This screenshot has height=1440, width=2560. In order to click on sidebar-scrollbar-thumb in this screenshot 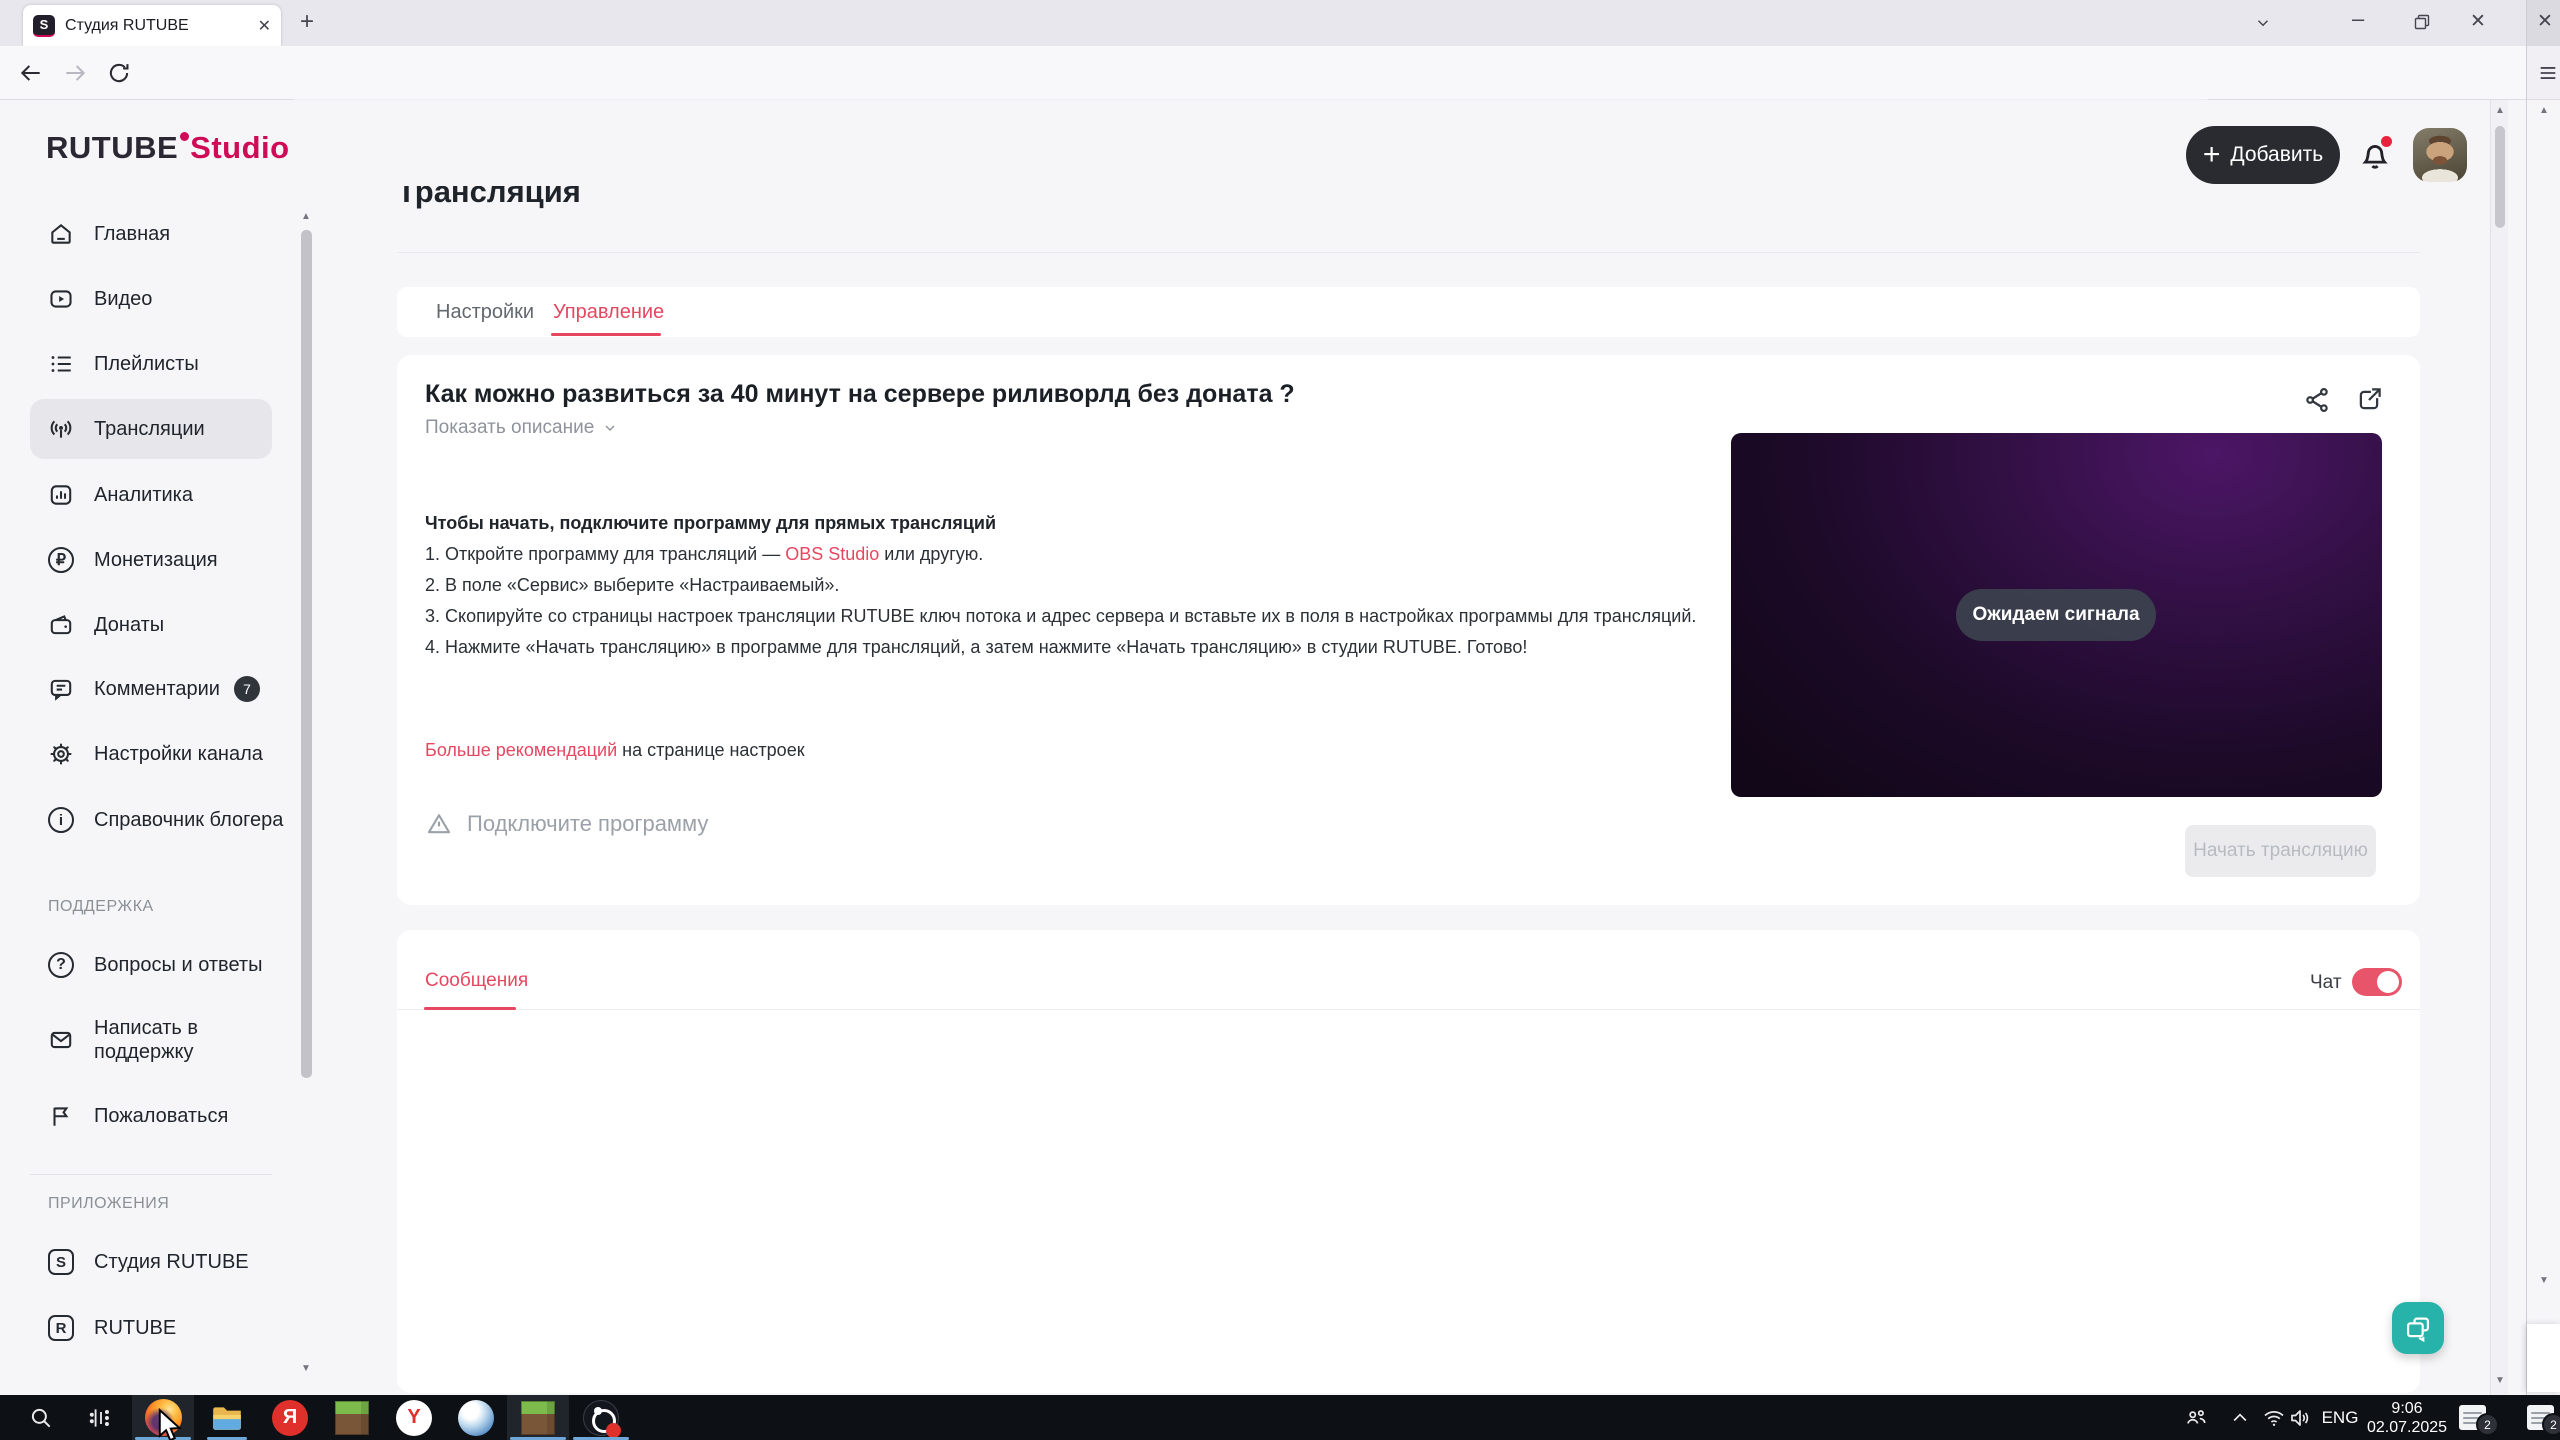, I will do `click(306, 654)`.